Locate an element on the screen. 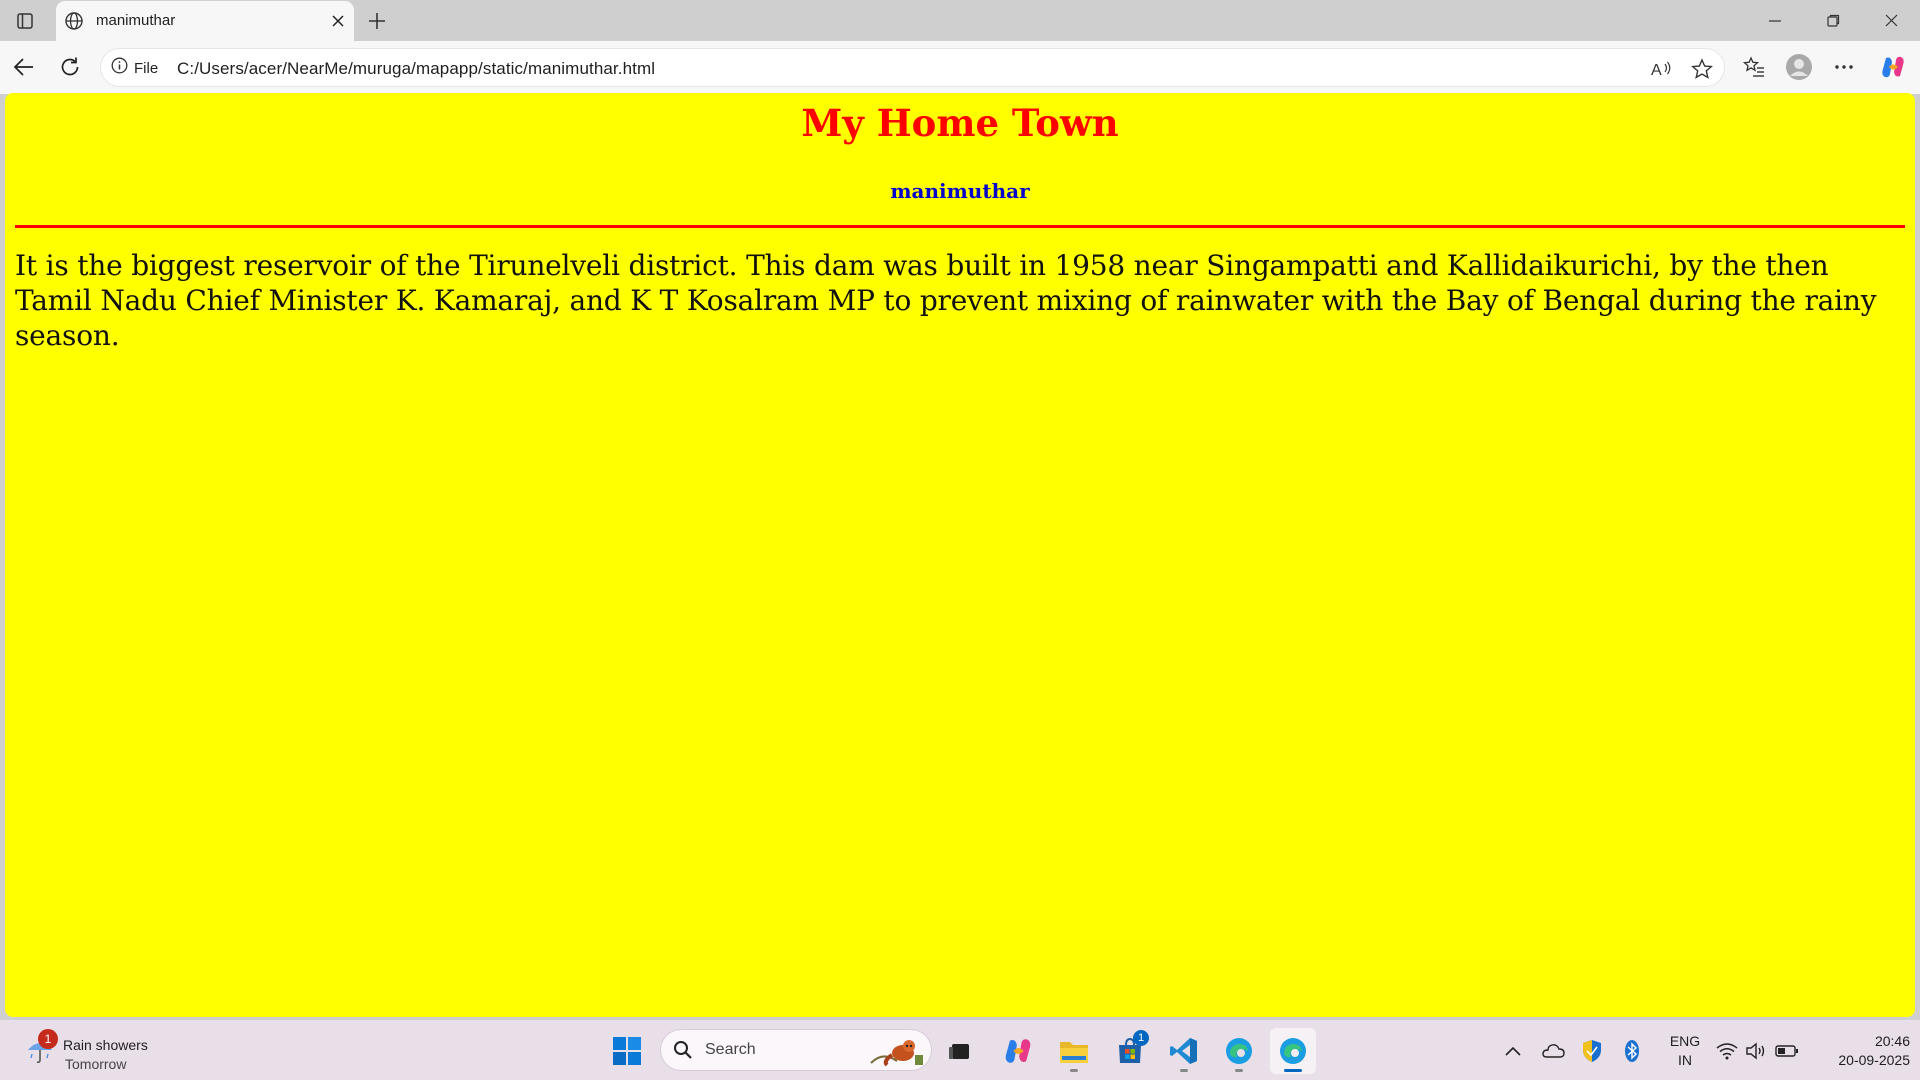 The image size is (1920, 1080). svg-text: A is located at coordinates (1656, 70).